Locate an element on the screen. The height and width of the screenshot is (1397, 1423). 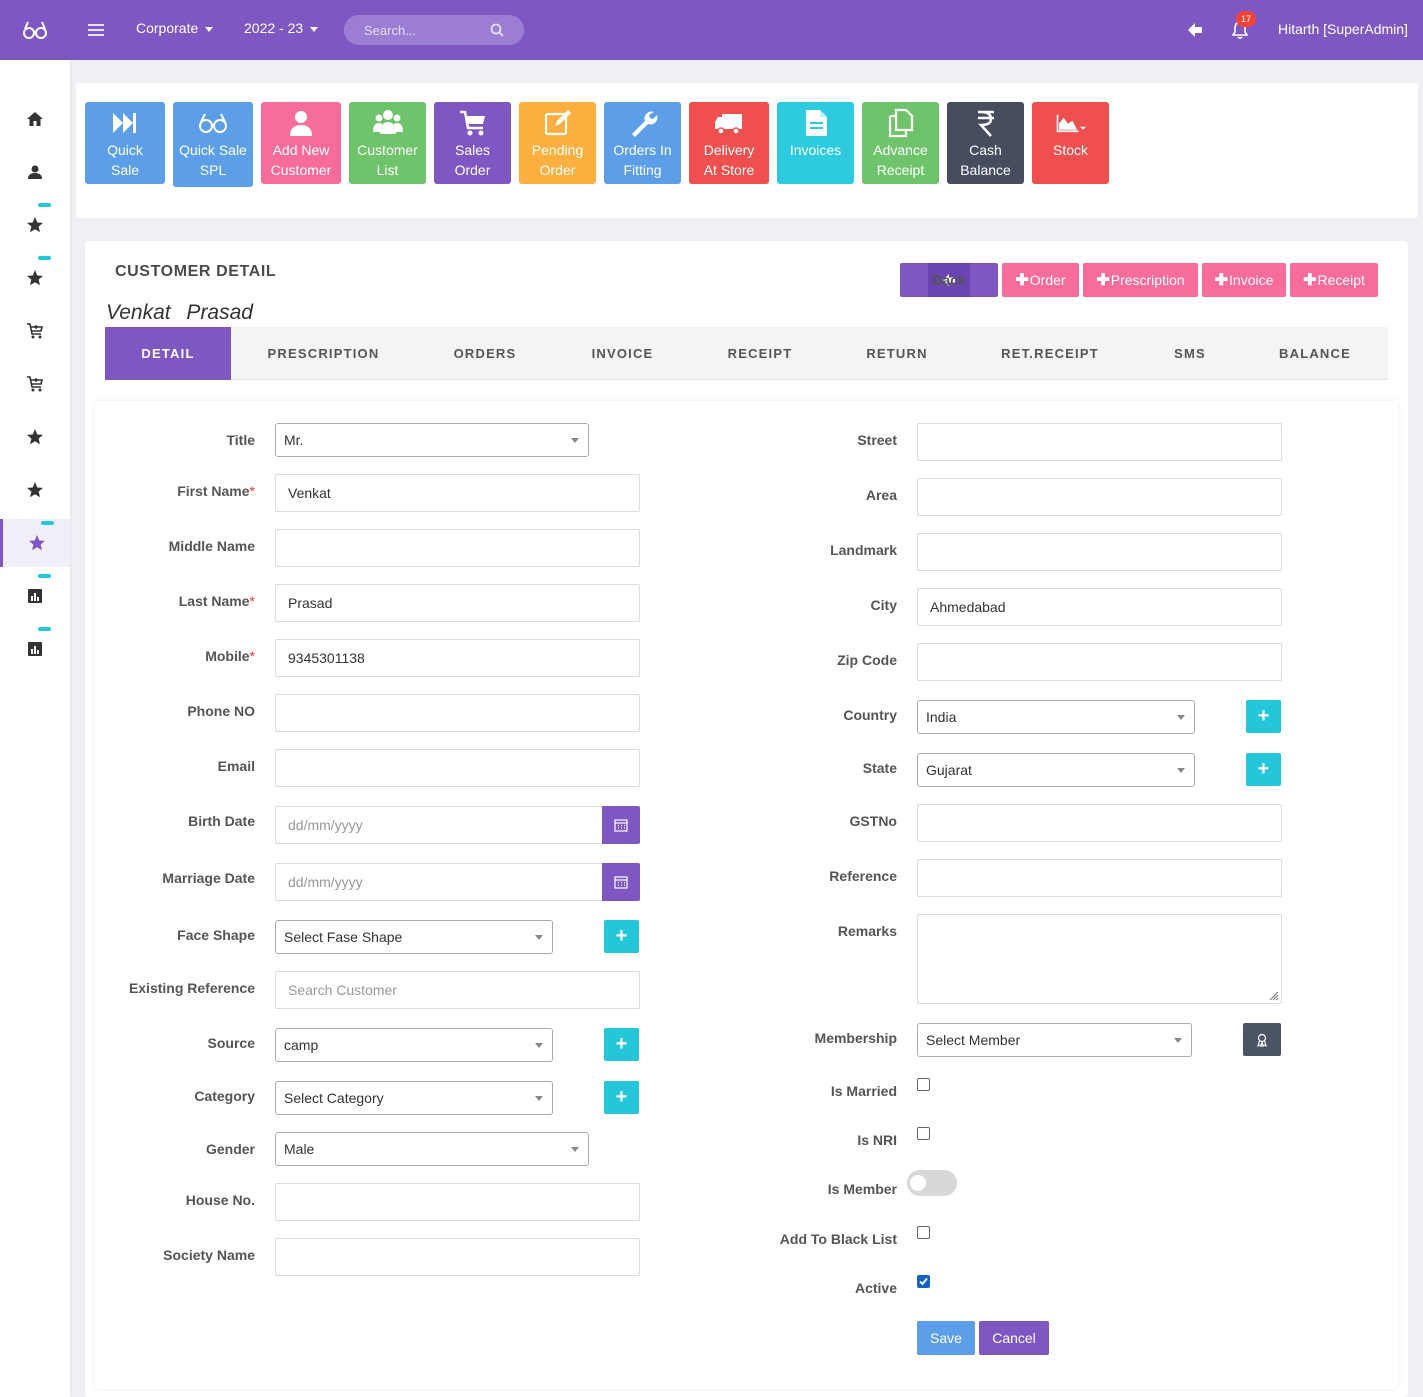
tab-prescription: PRESCRIPTION is located at coordinates (323, 353).